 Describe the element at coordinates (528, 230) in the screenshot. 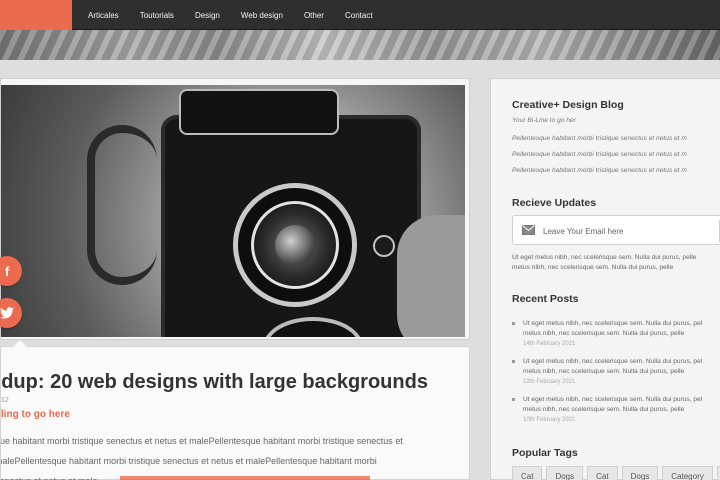

I see `envelope-icon` at that location.